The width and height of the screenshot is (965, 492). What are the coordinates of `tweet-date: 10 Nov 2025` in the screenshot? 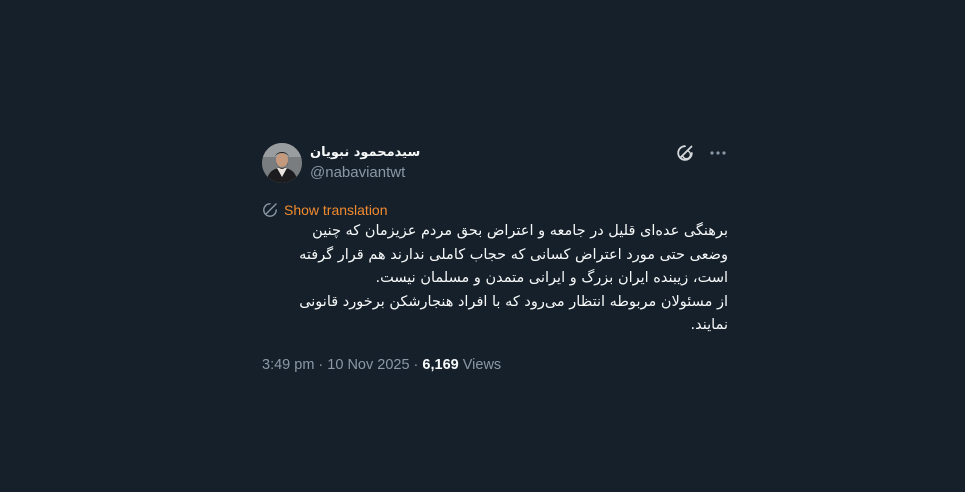 It's located at (368, 365).